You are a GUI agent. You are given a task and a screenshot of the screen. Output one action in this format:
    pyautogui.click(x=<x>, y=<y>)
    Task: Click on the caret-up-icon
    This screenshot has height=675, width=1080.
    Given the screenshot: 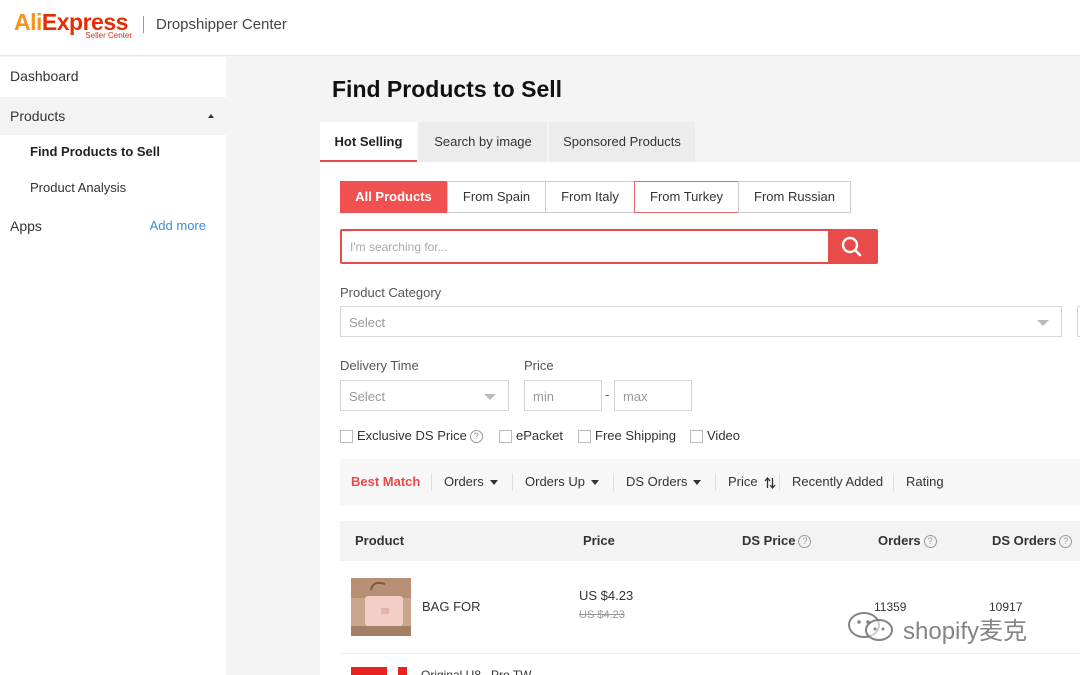 What is the action you would take?
    pyautogui.click(x=211, y=116)
    